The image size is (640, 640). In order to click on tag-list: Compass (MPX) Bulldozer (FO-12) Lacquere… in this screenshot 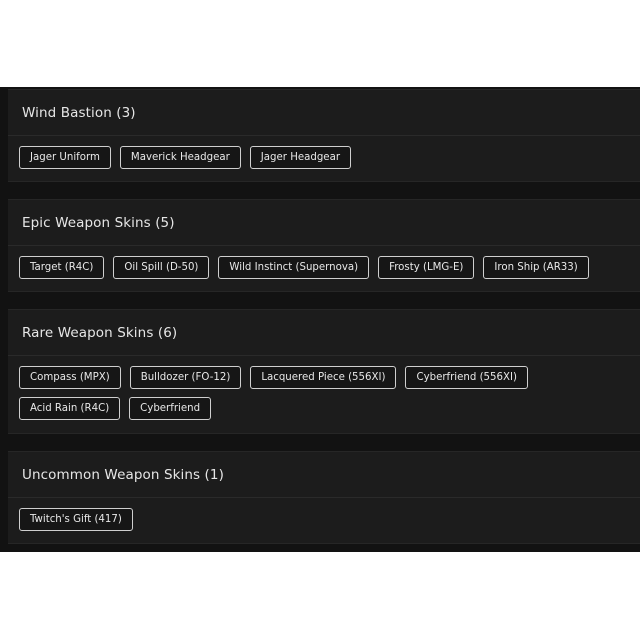, I will do `click(324, 393)`.